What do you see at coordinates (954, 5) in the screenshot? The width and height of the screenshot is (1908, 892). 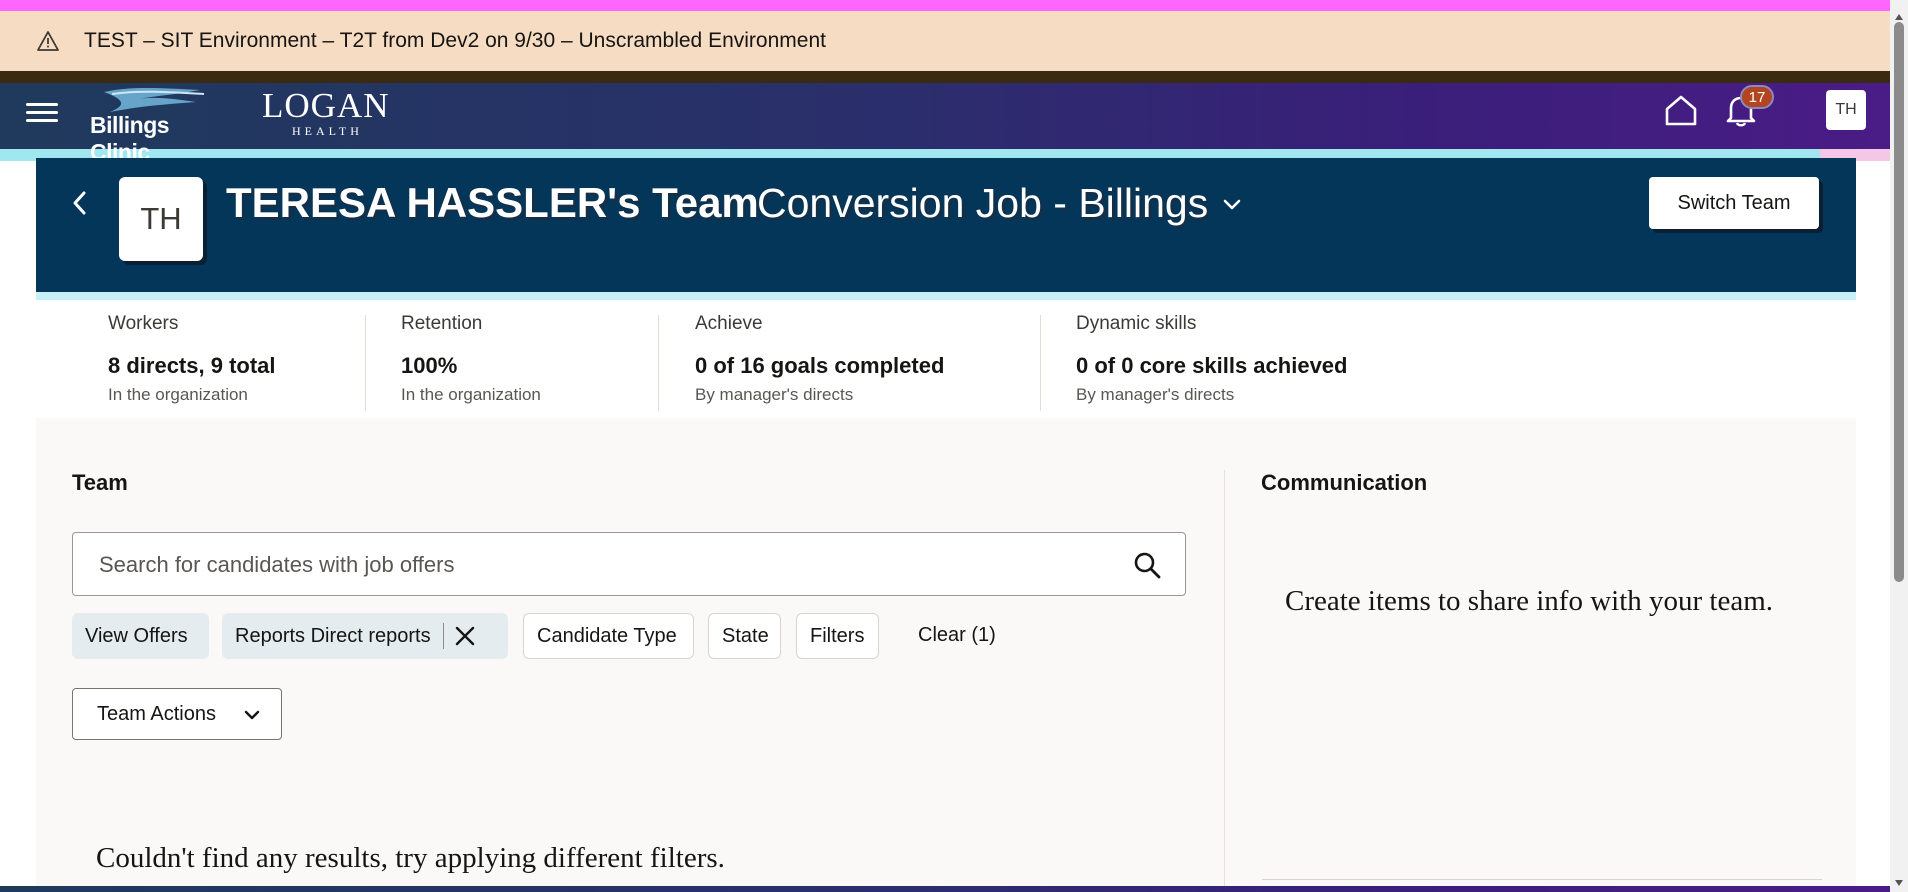 I see `top-accent-strip` at bounding box center [954, 5].